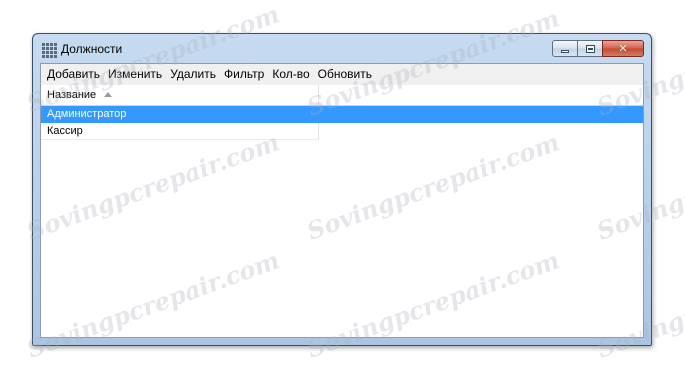 The width and height of the screenshot is (685, 378). Describe the element at coordinates (180, 131) in the screenshot. I see `table-cell-name: Кассир` at that location.